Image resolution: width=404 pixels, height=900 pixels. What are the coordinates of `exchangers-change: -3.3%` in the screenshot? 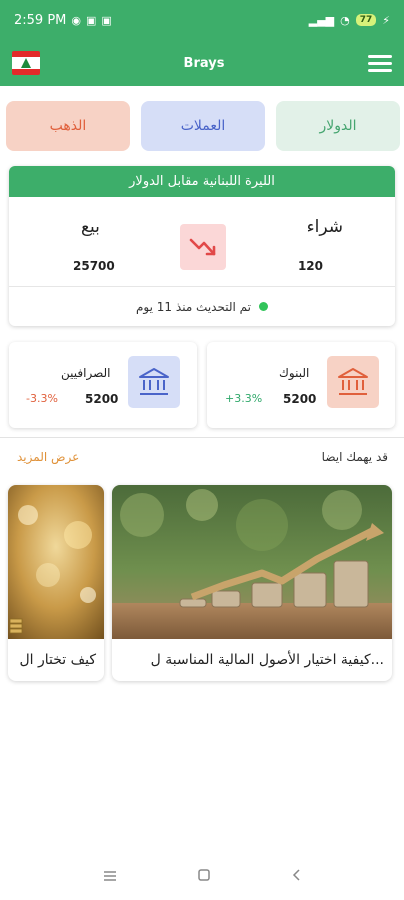 It's located at (42, 398).